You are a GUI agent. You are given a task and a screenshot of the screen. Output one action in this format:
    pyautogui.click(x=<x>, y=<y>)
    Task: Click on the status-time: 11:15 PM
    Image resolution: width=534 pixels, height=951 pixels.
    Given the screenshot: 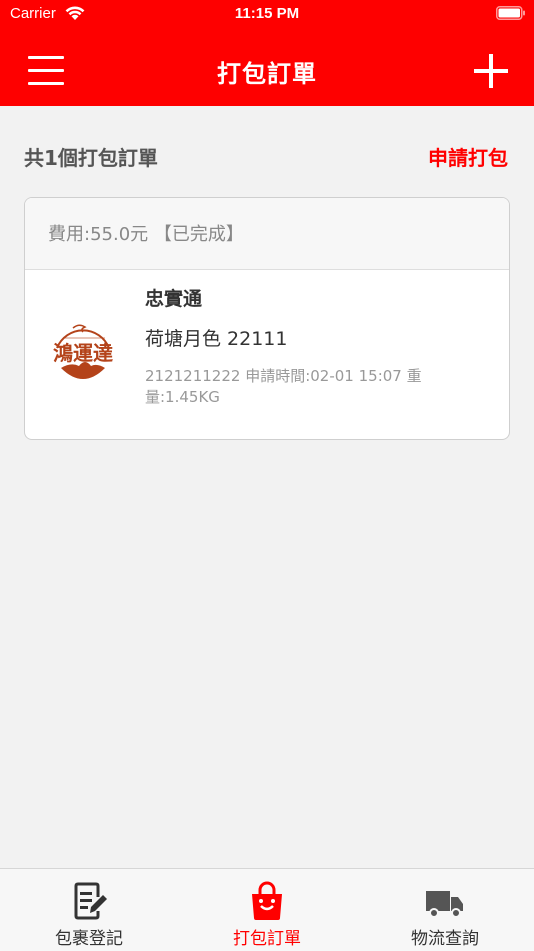 What is the action you would take?
    pyautogui.click(x=267, y=13)
    